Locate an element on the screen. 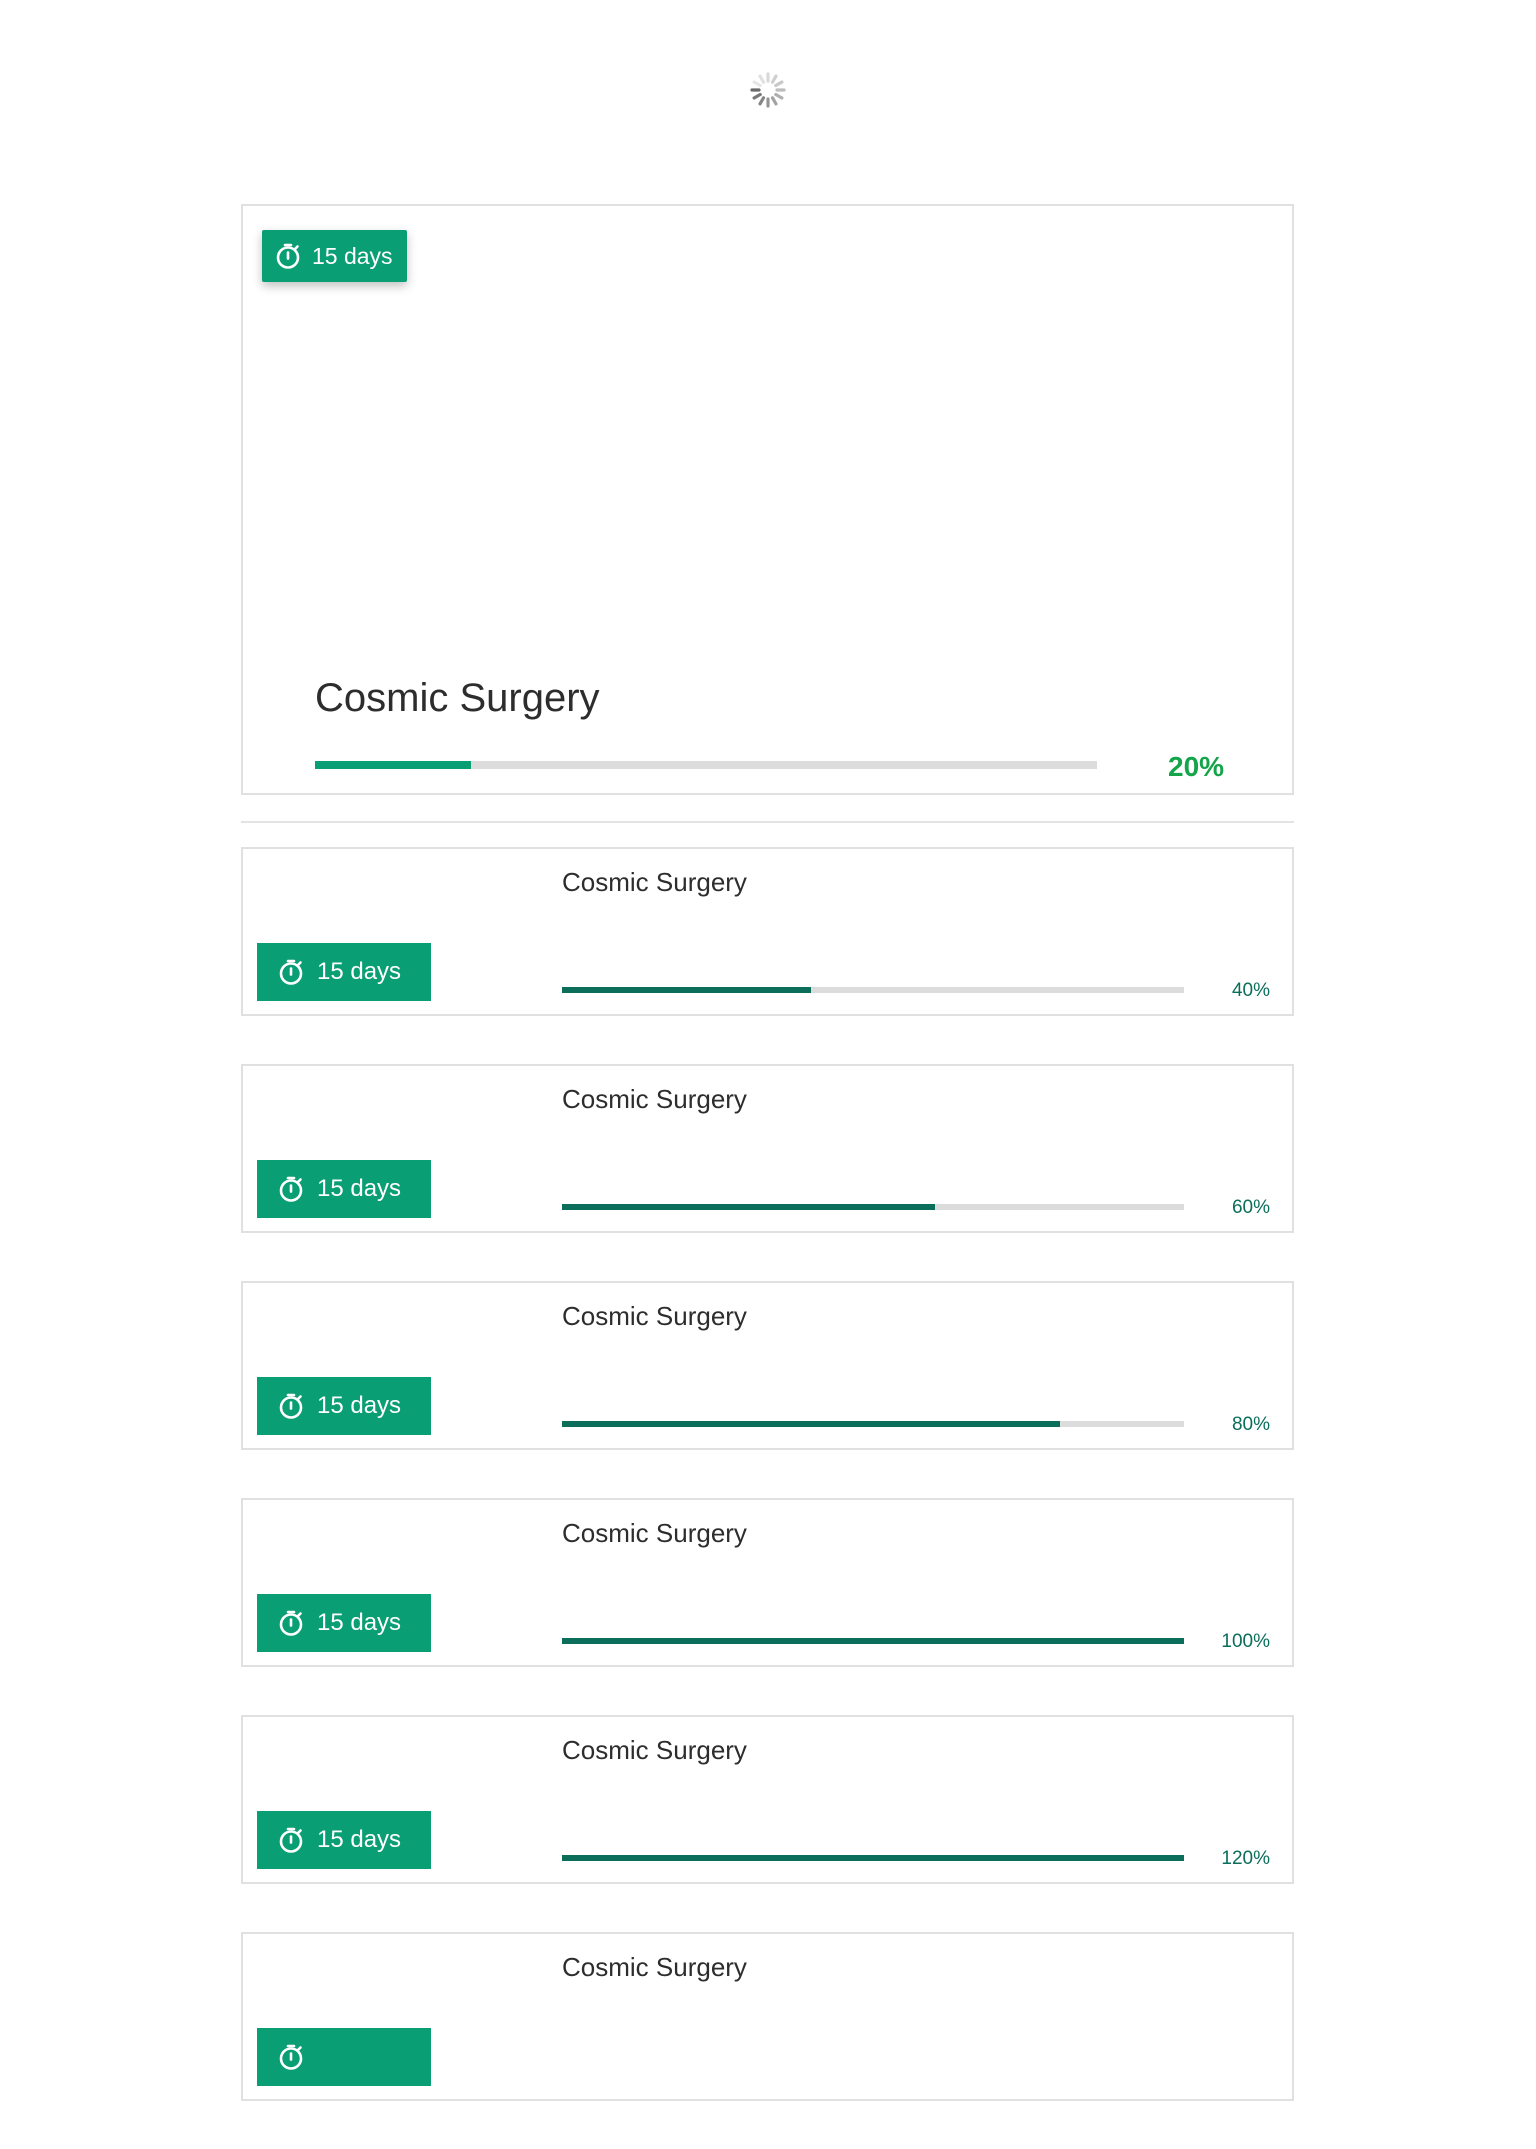 This screenshot has height=2149, width=1536. progress-percent: 20% is located at coordinates (1196, 766).